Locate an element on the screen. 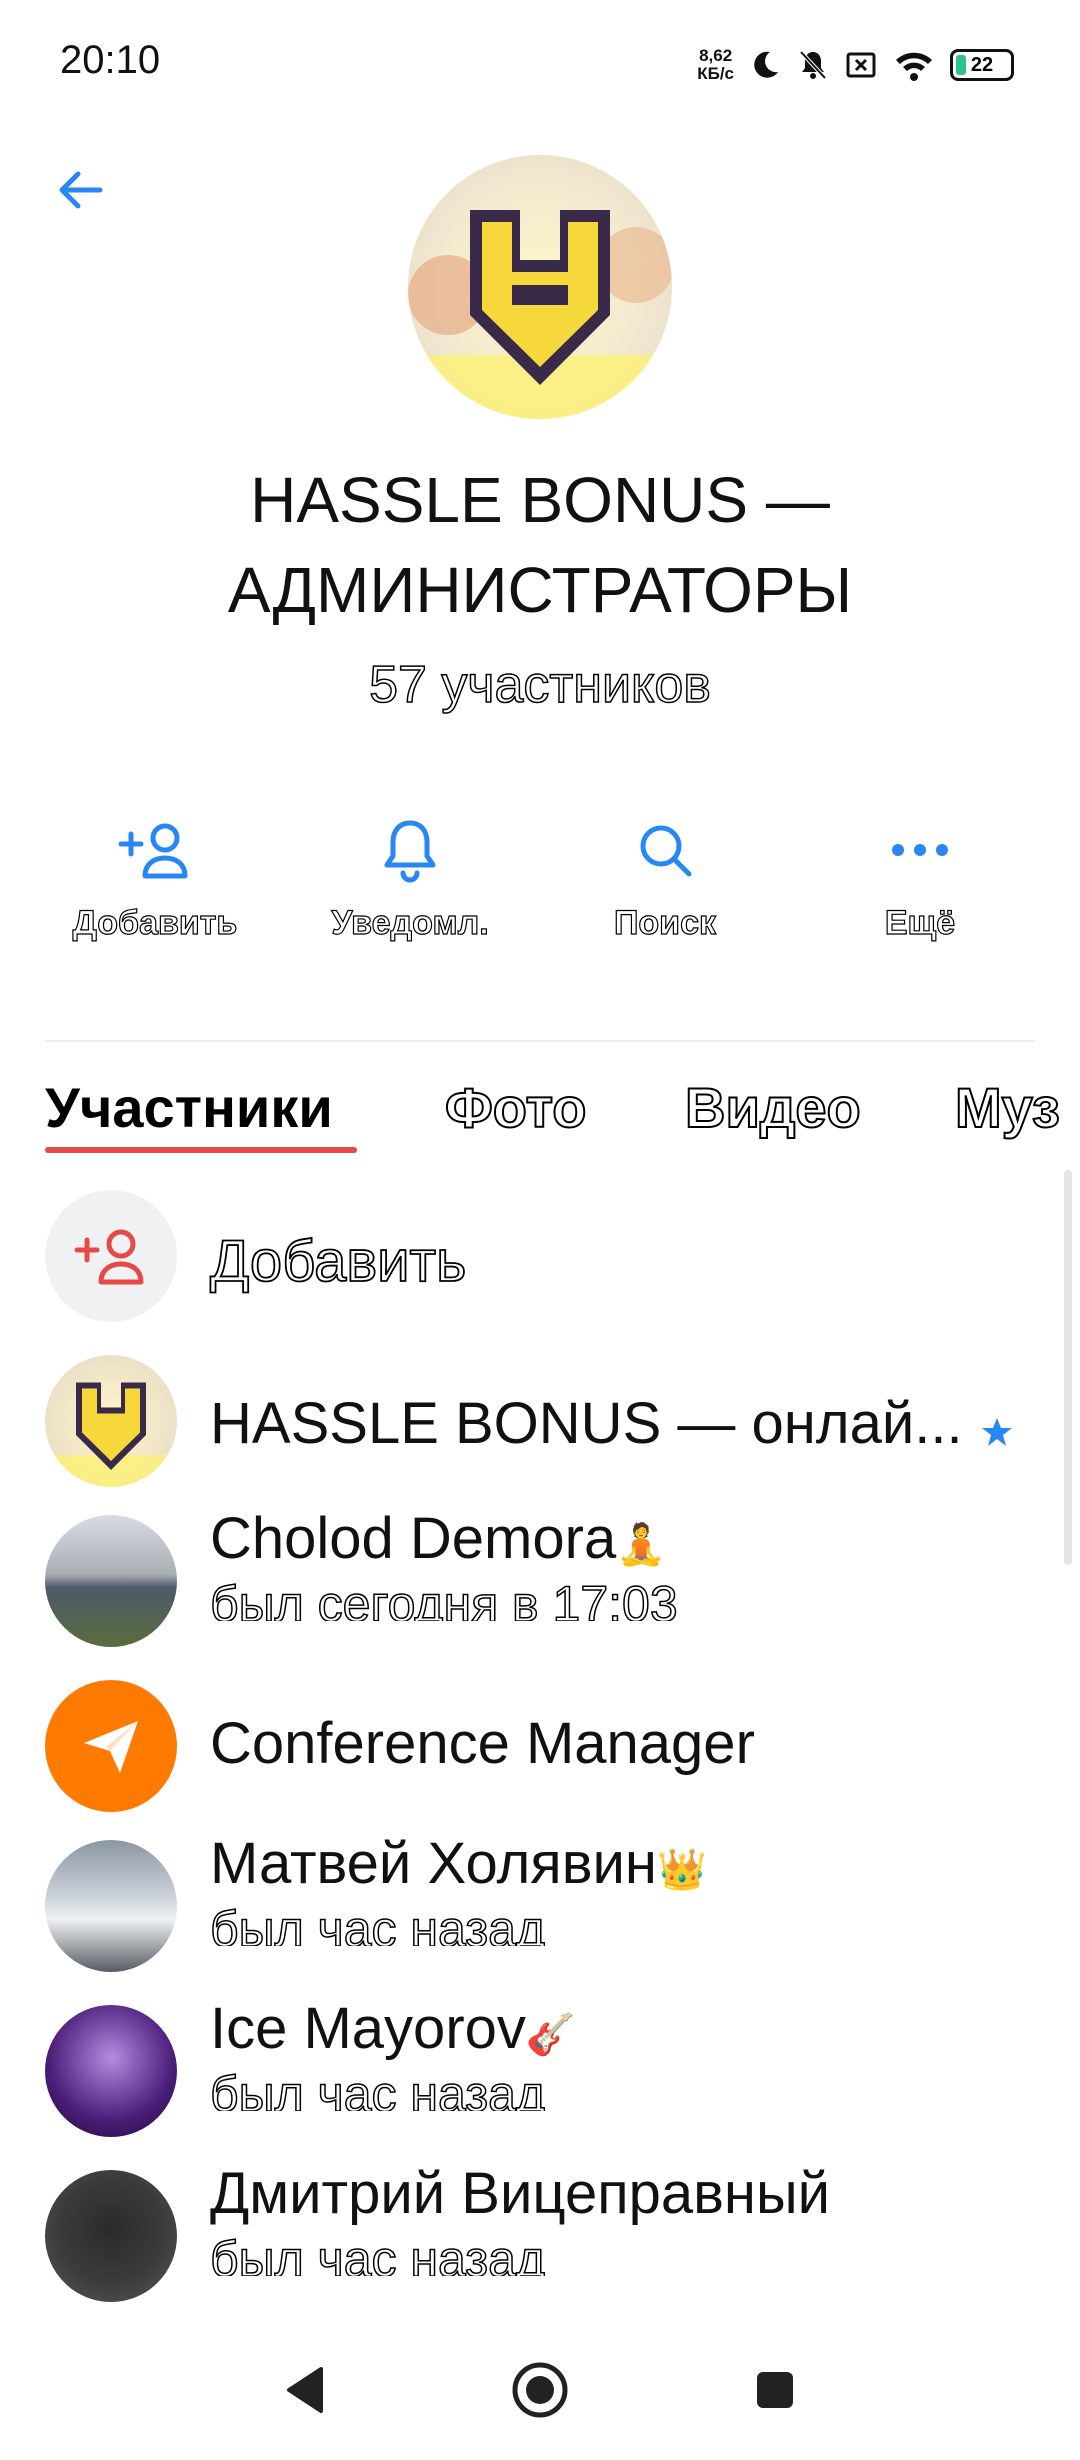 Image resolution: width=1080 pixels, height=2460 pixels. tab-music: Муз is located at coordinates (1007, 1107).